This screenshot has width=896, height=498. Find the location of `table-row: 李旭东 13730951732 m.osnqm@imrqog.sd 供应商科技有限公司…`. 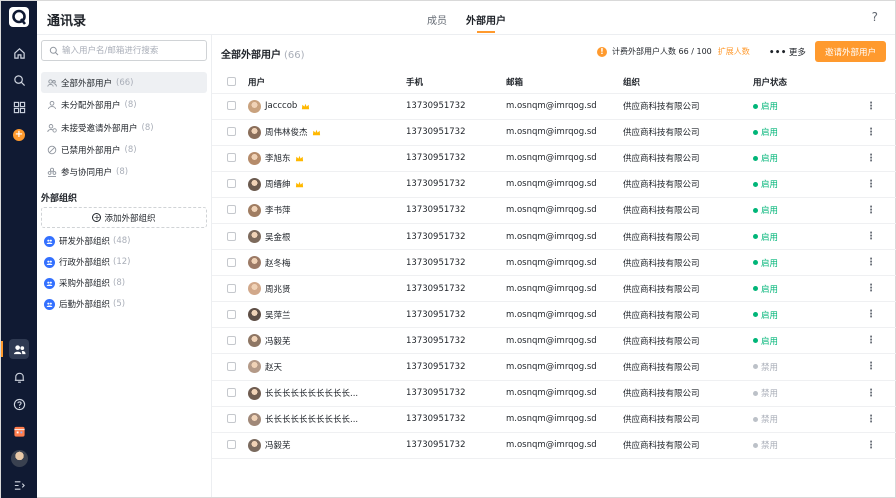

table-row: 李旭东 13730951732 m.osnqm@imrqog.sd 供应商科技有限公司… is located at coordinates (554, 158).